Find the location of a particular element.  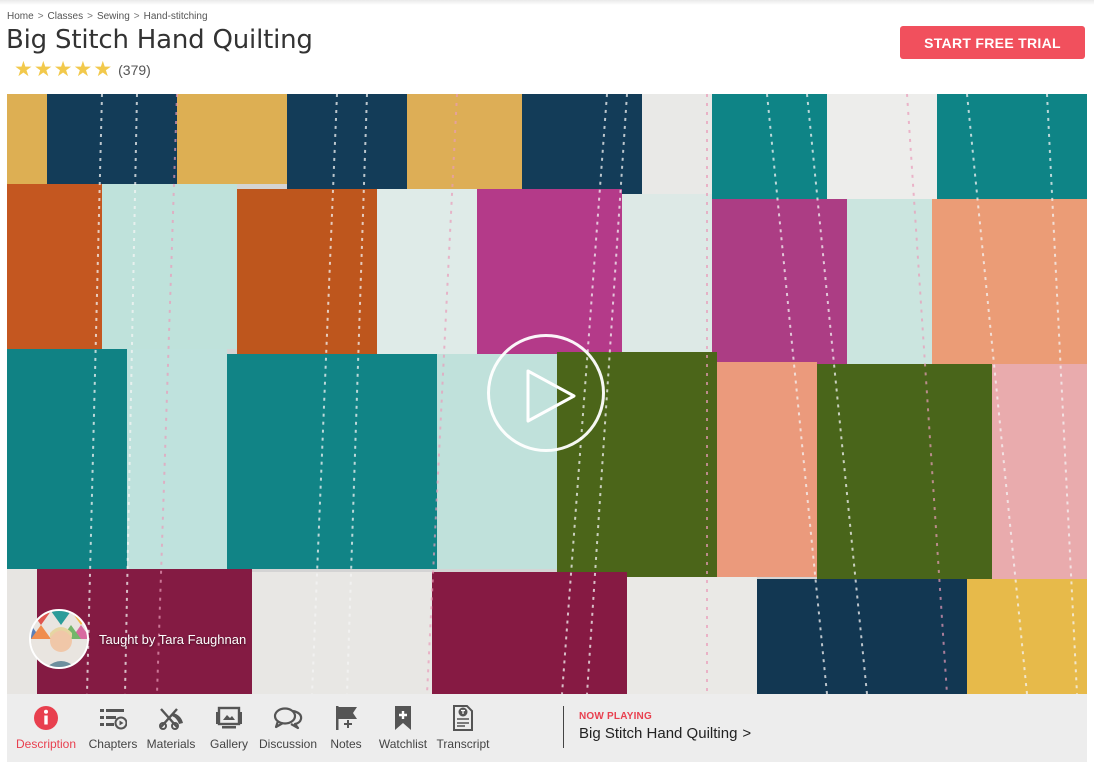

rating: ★ ★ ★ ★ ★ (379) is located at coordinates (82, 69).